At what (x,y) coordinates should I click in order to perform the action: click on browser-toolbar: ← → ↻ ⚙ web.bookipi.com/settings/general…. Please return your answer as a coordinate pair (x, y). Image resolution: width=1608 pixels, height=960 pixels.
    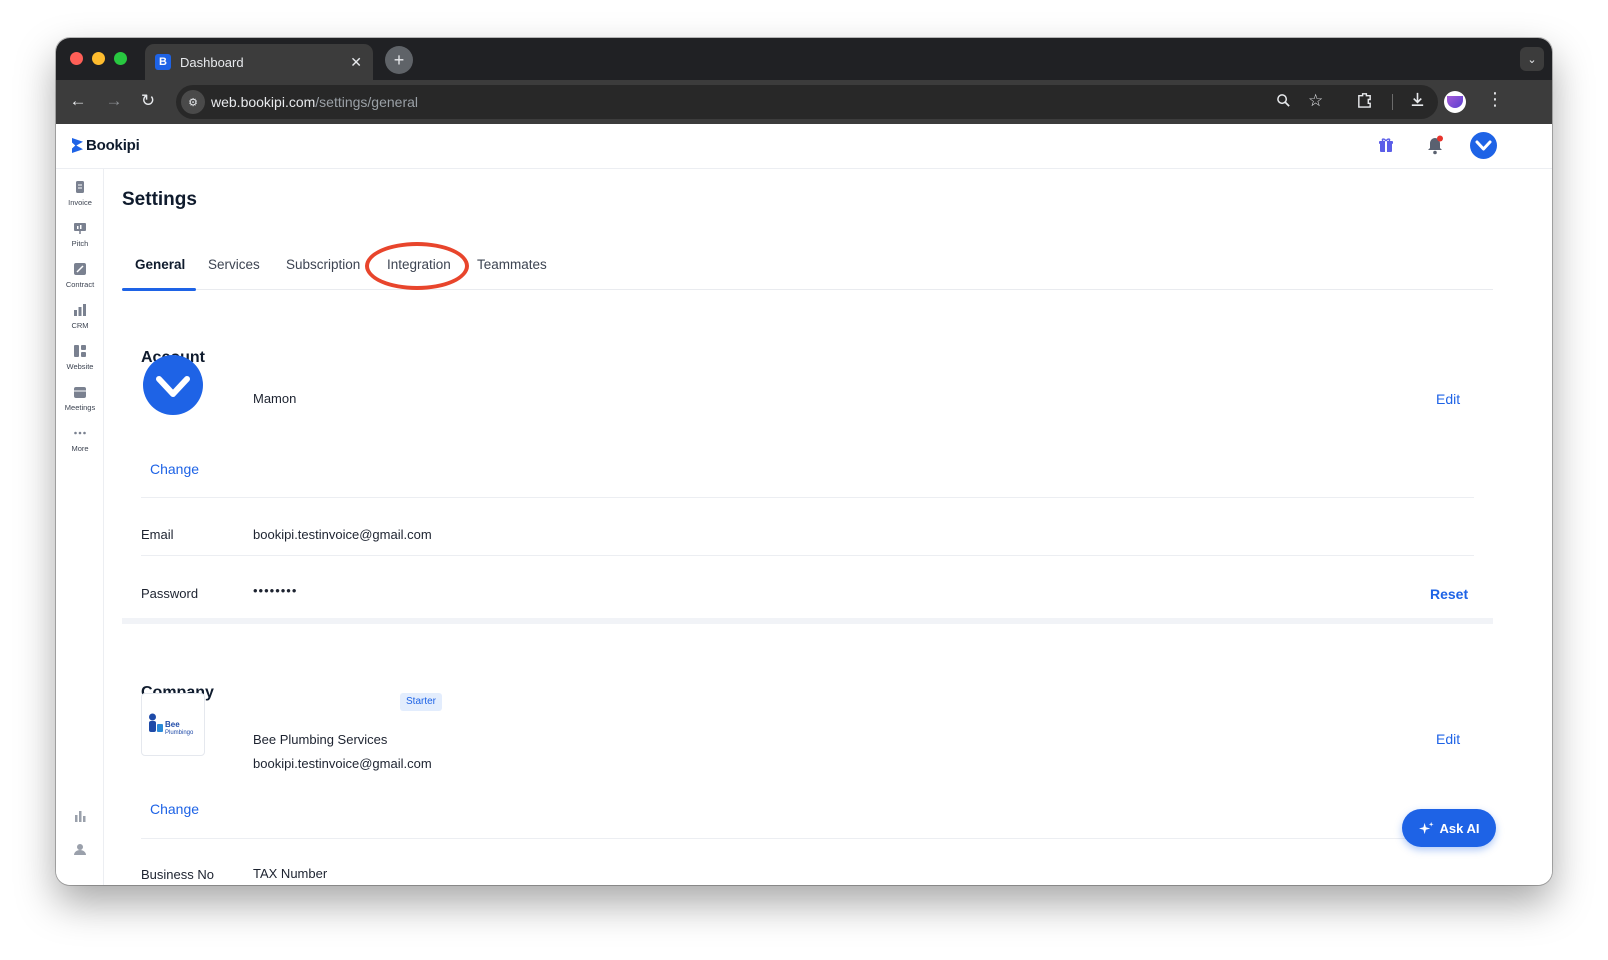
    Looking at the image, I should click on (804, 102).